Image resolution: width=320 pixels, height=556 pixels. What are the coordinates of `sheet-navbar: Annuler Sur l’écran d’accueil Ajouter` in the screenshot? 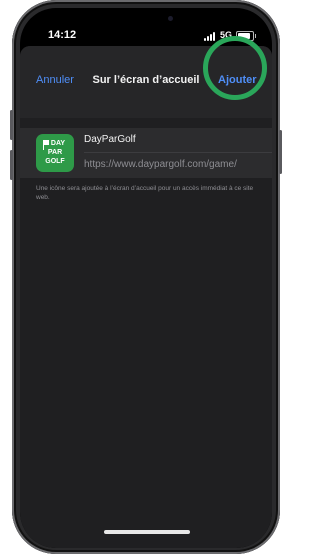 It's located at (146, 77).